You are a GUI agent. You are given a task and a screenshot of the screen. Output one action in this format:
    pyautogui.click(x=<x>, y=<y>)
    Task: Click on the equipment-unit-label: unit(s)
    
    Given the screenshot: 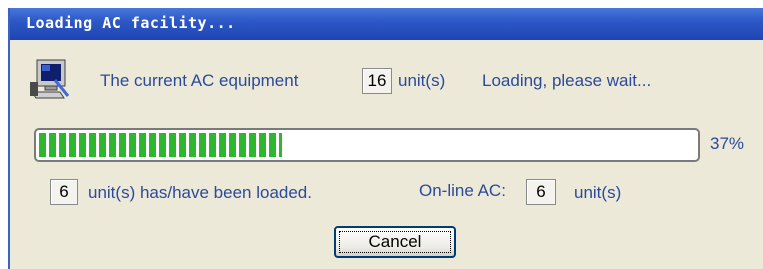 What is the action you would take?
    pyautogui.click(x=422, y=80)
    